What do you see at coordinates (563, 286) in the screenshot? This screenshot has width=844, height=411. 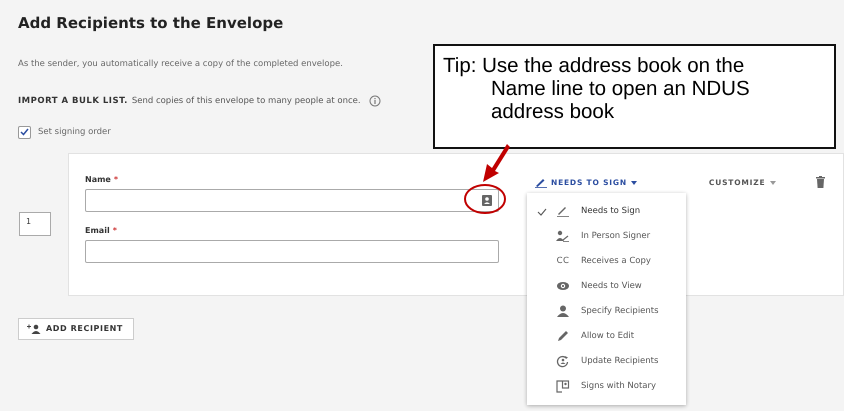 I see `eye-icon` at bounding box center [563, 286].